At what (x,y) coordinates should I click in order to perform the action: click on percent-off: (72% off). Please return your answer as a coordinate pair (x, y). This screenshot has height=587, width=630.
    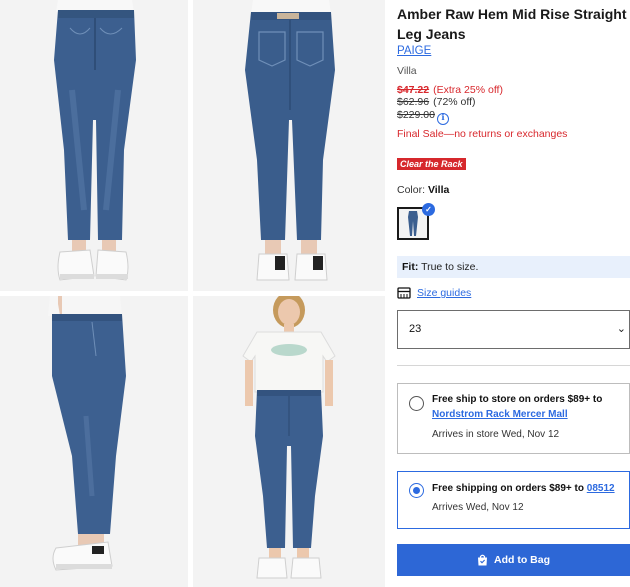
    Looking at the image, I should click on (454, 102).